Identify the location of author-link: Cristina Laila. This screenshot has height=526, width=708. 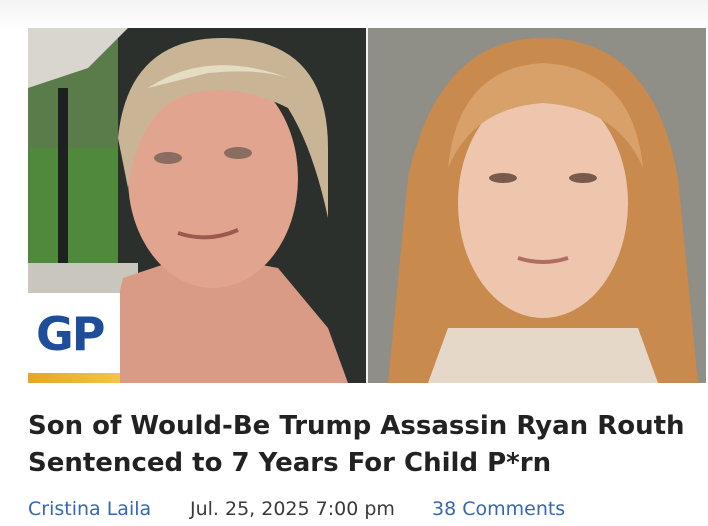
(89, 509).